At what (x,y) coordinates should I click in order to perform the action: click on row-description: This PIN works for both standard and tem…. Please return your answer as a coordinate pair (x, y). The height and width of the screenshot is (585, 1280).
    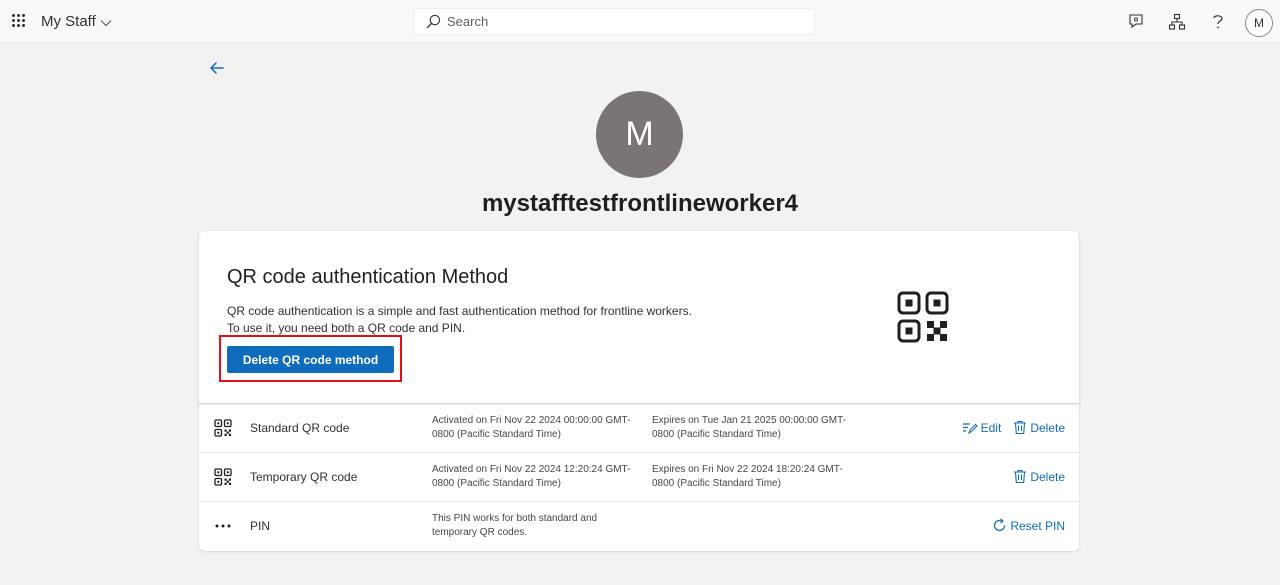
    Looking at the image, I should click on (515, 525).